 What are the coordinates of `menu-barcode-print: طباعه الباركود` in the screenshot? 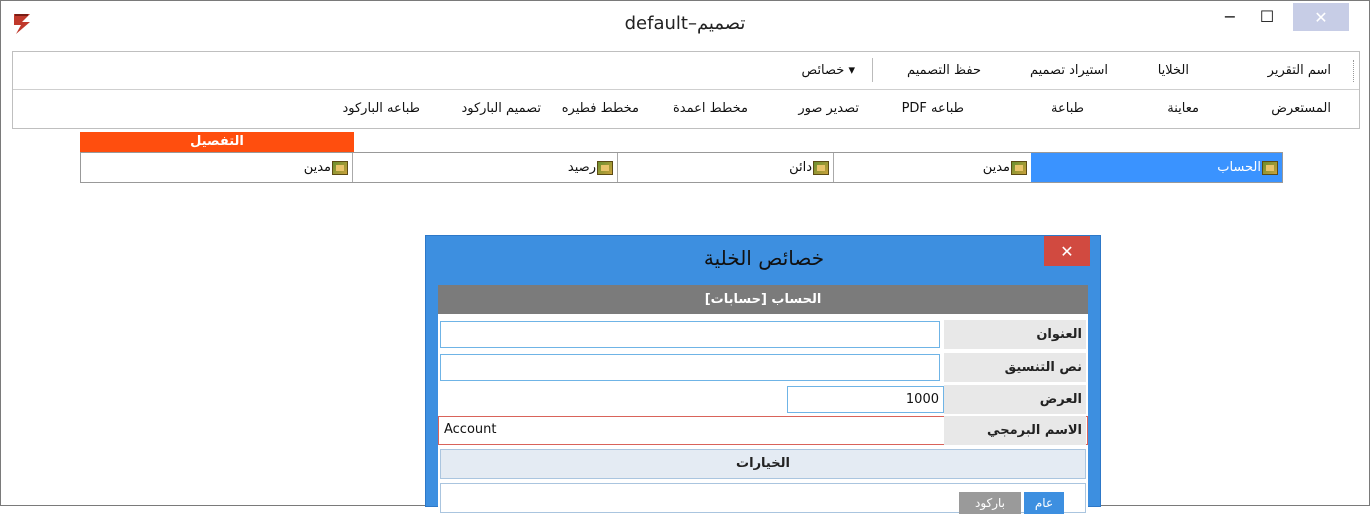 It's located at (381, 108).